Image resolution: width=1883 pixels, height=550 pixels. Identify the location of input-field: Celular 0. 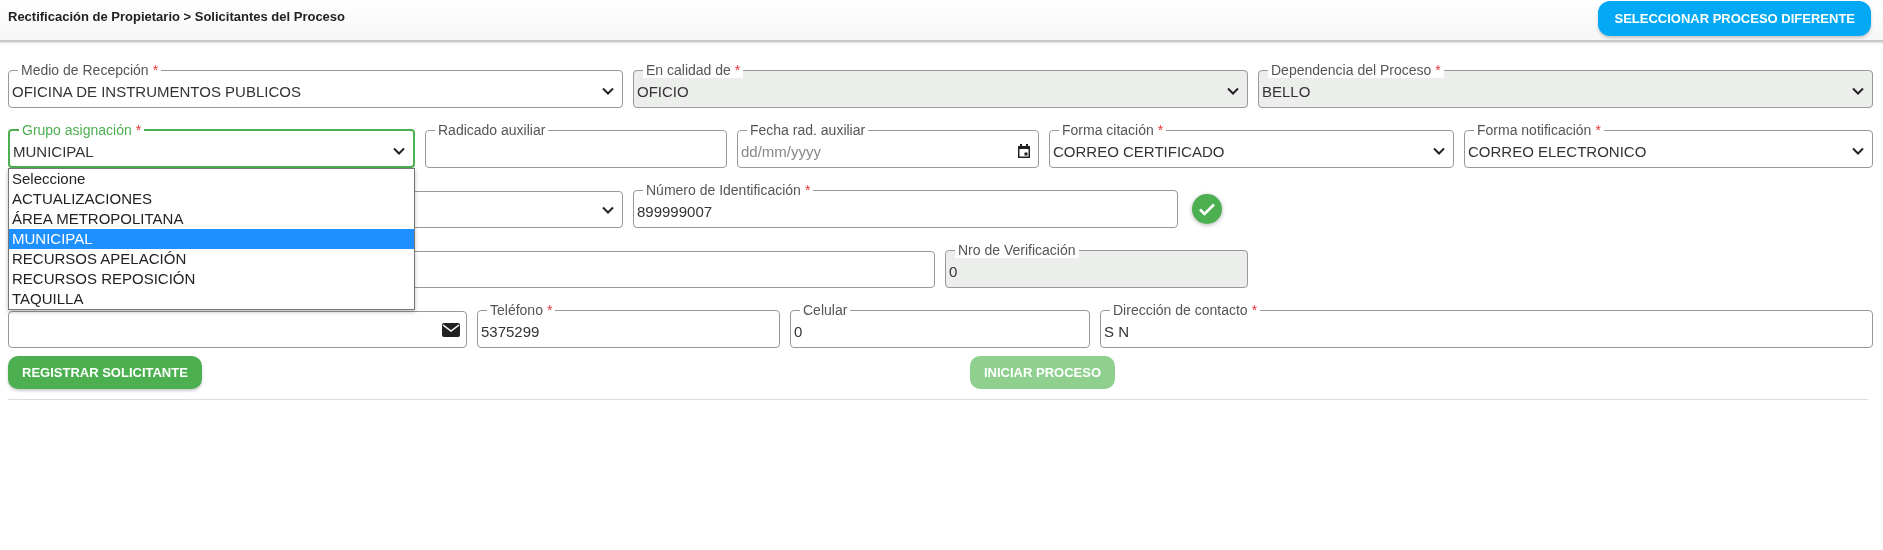
(940, 325).